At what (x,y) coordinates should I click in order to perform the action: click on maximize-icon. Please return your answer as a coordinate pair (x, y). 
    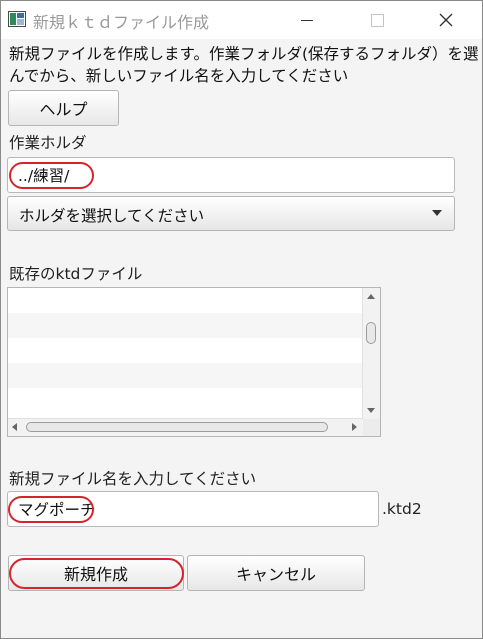
    Looking at the image, I should click on (377, 20).